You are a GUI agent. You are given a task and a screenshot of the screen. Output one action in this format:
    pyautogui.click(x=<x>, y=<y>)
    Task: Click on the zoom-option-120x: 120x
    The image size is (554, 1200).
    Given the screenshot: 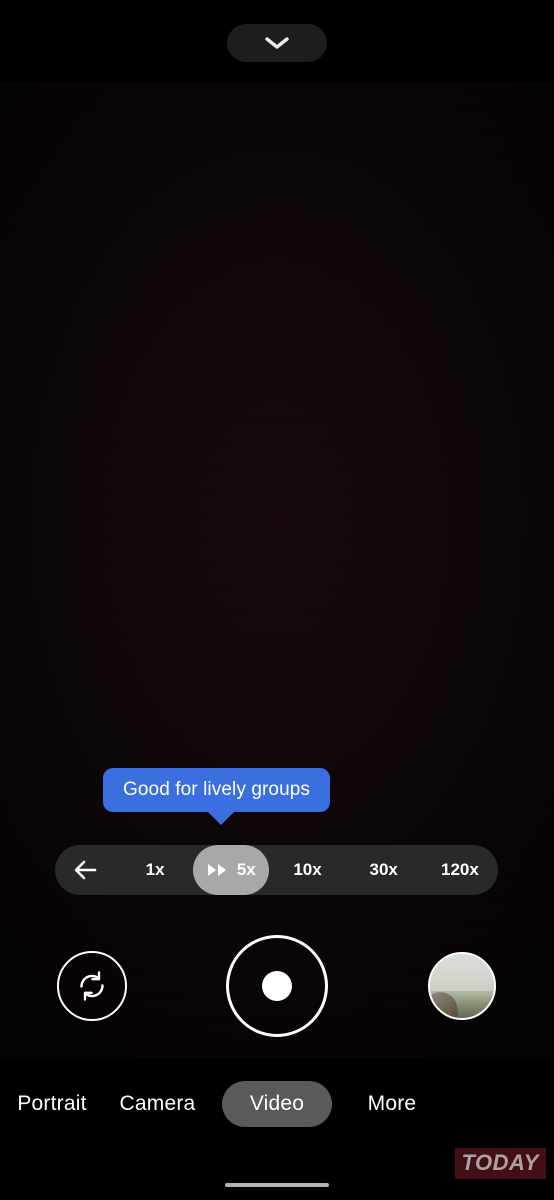 What is the action you would take?
    pyautogui.click(x=460, y=870)
    